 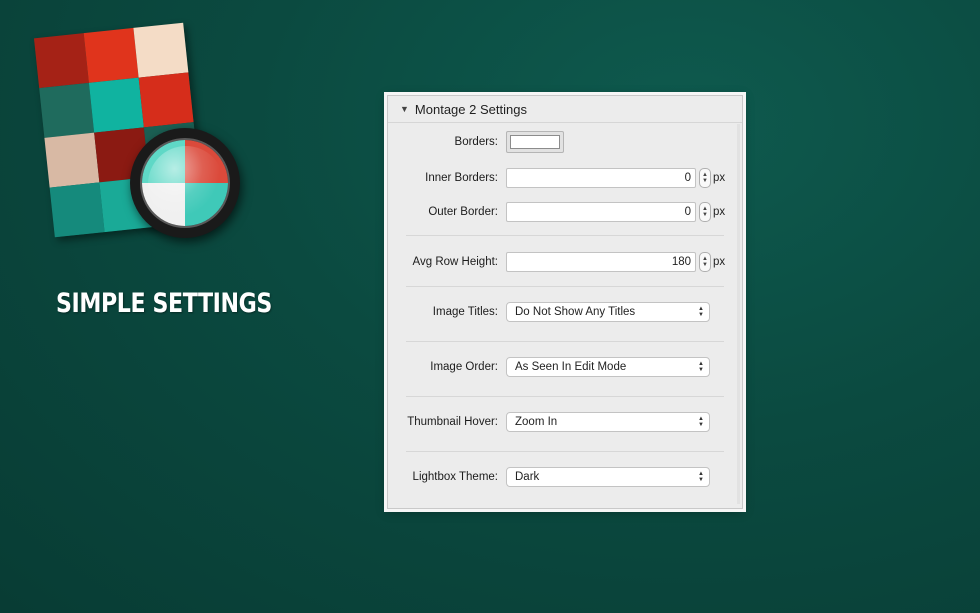 What do you see at coordinates (575, 312) in the screenshot?
I see `image-titles-value: Do Not Show Any Titles` at bounding box center [575, 312].